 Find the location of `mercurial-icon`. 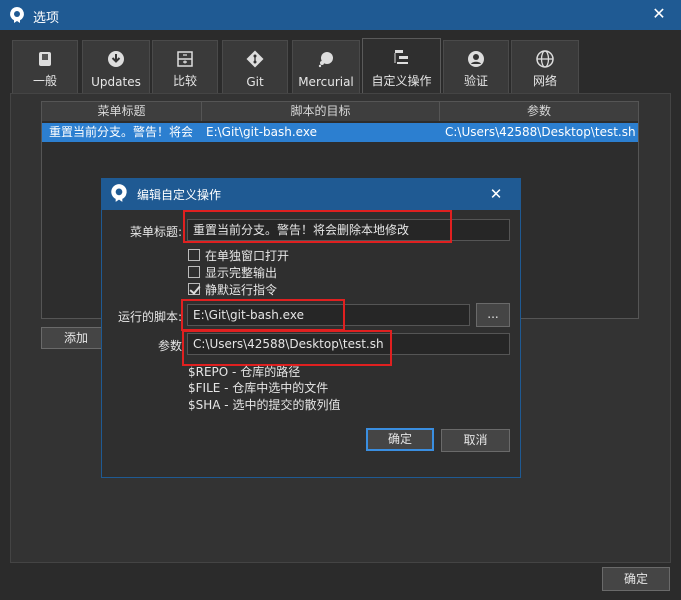

mercurial-icon is located at coordinates (325, 60).